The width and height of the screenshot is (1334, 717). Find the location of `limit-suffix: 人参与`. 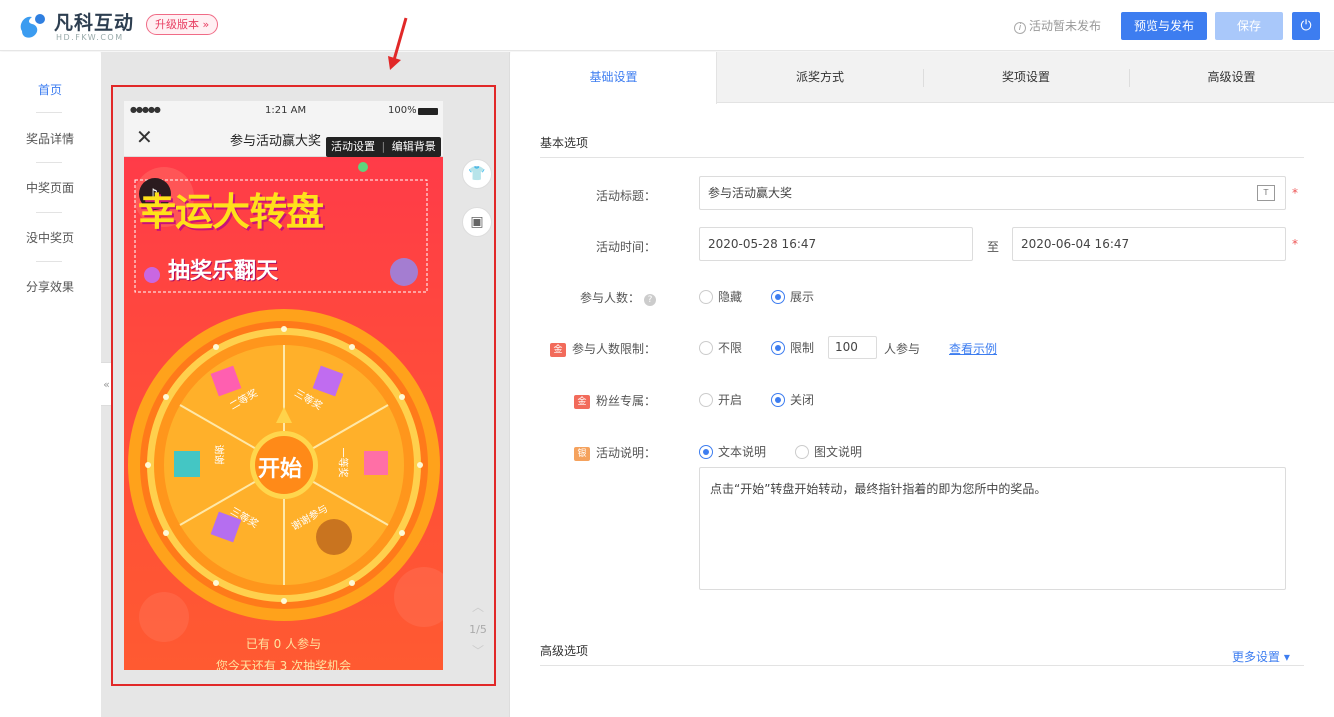

limit-suffix: 人参与 is located at coordinates (902, 349).